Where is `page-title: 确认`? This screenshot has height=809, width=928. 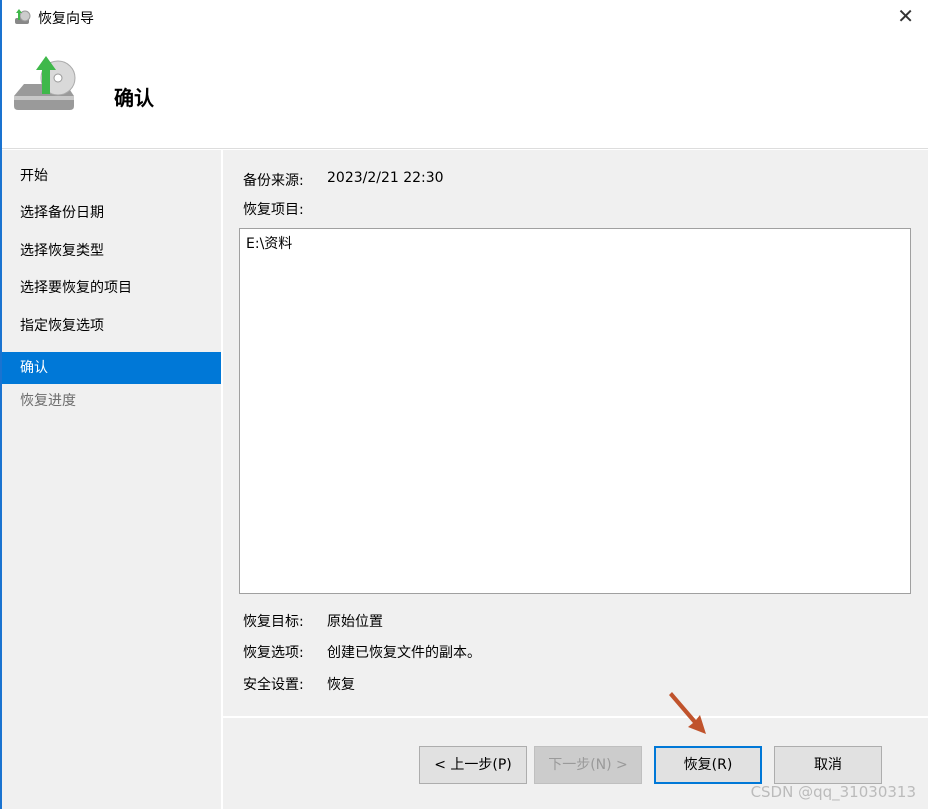 page-title: 确认 is located at coordinates (134, 98).